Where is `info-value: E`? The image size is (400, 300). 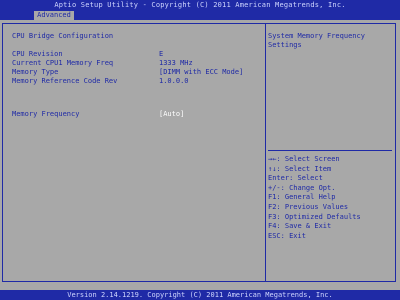 info-value: E is located at coordinates (161, 54).